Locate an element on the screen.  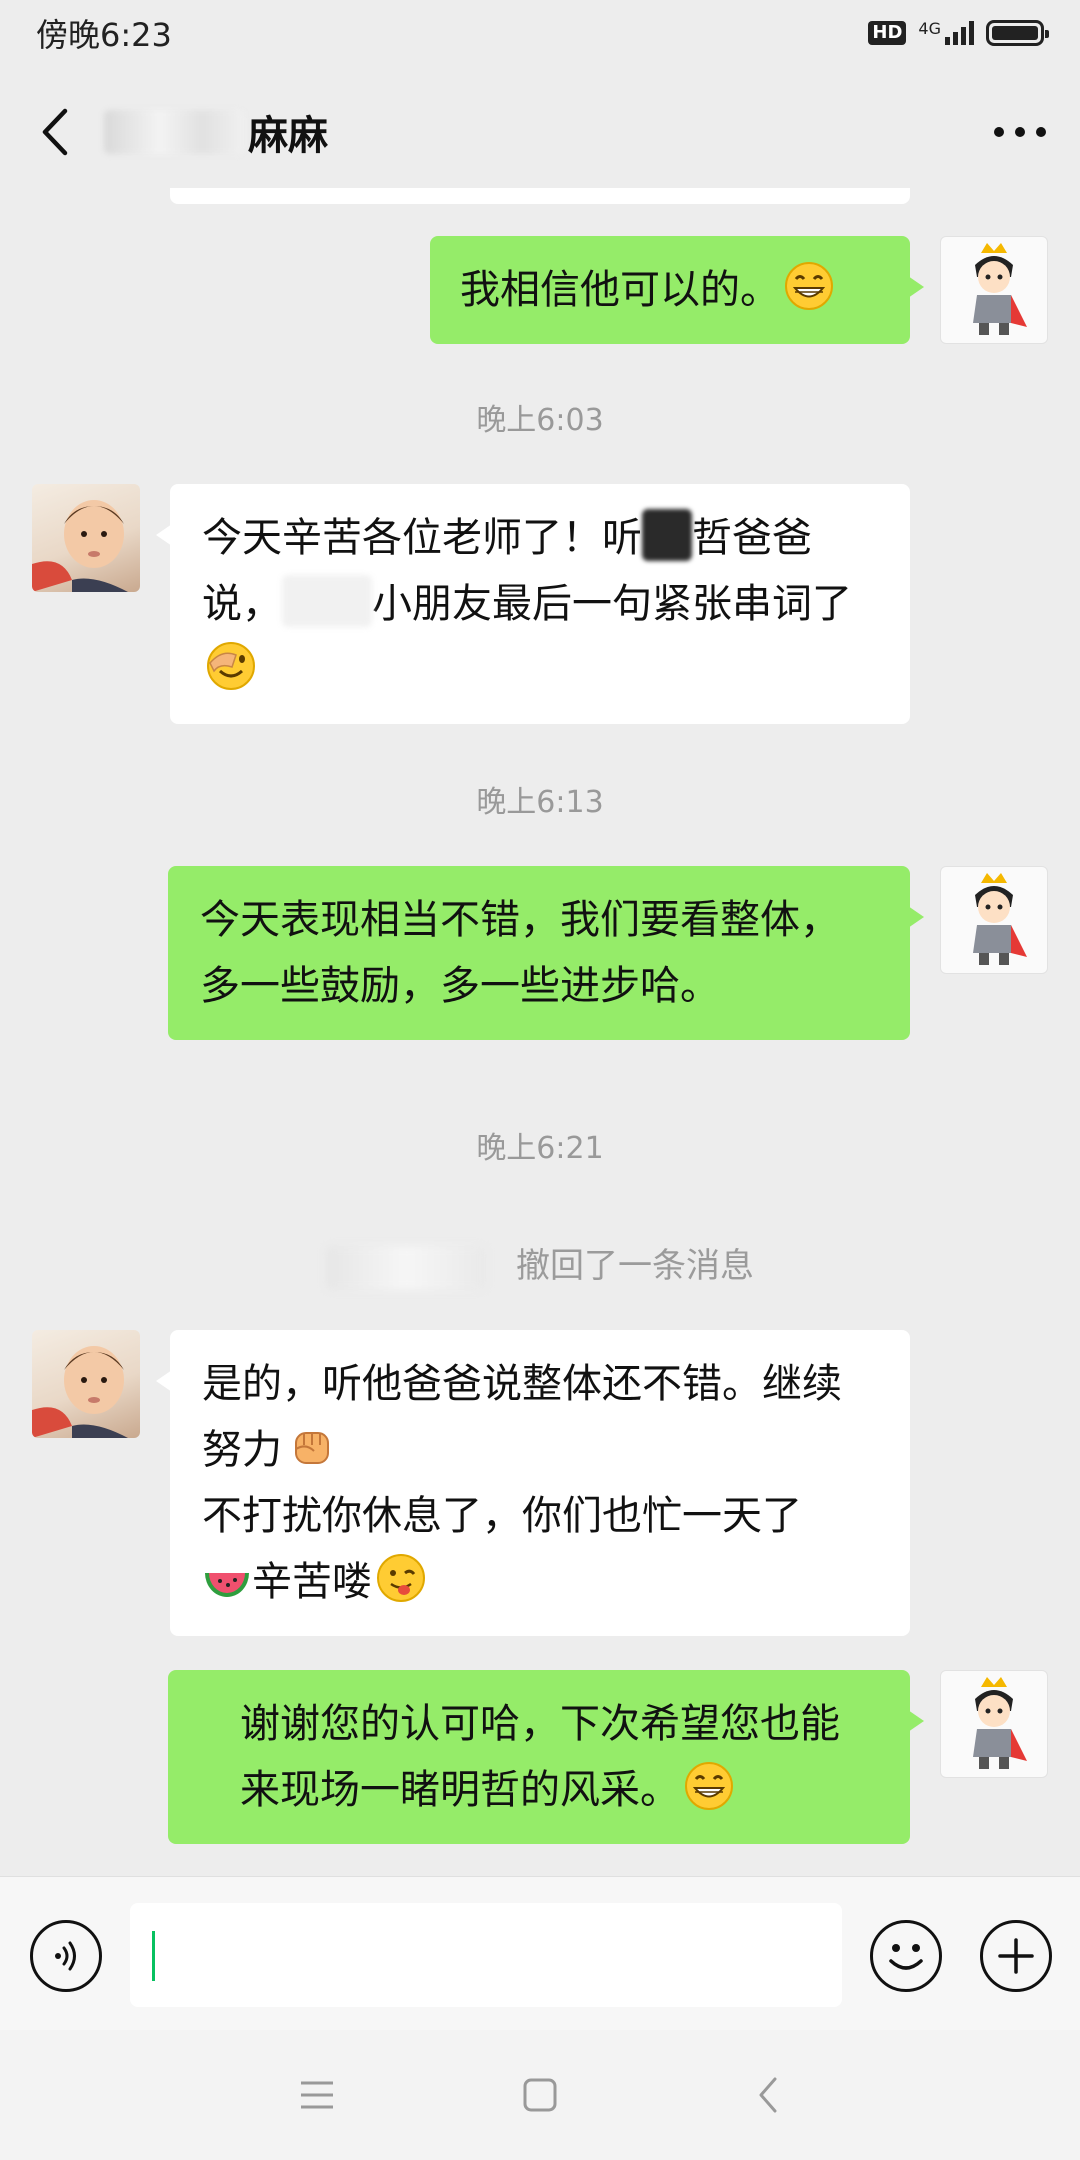
facepalm-emoji is located at coordinates (231, 666).